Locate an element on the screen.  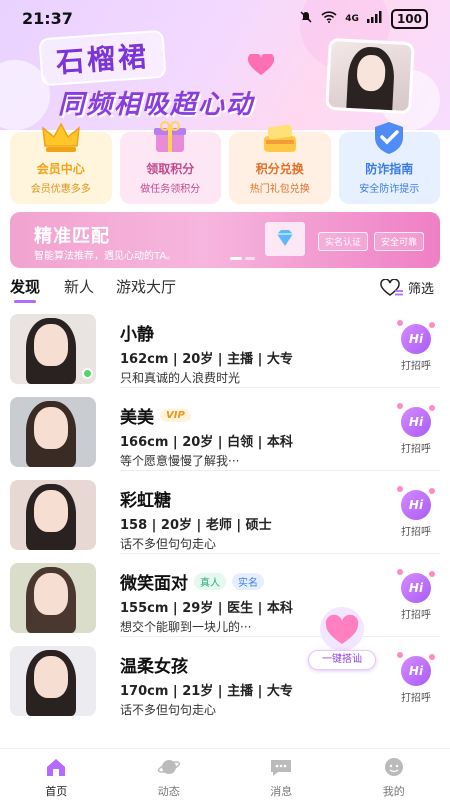
quick-chat-button: 一键搭讪 is located at coordinates (342, 639).